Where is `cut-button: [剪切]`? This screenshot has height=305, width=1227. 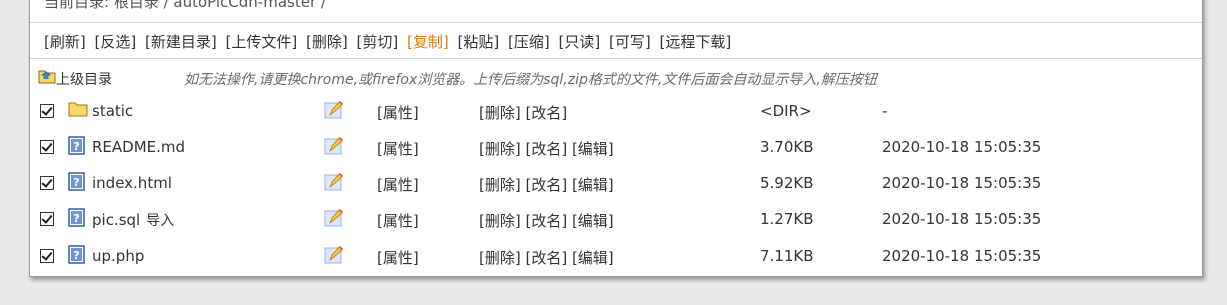 cut-button: [剪切] is located at coordinates (378, 42).